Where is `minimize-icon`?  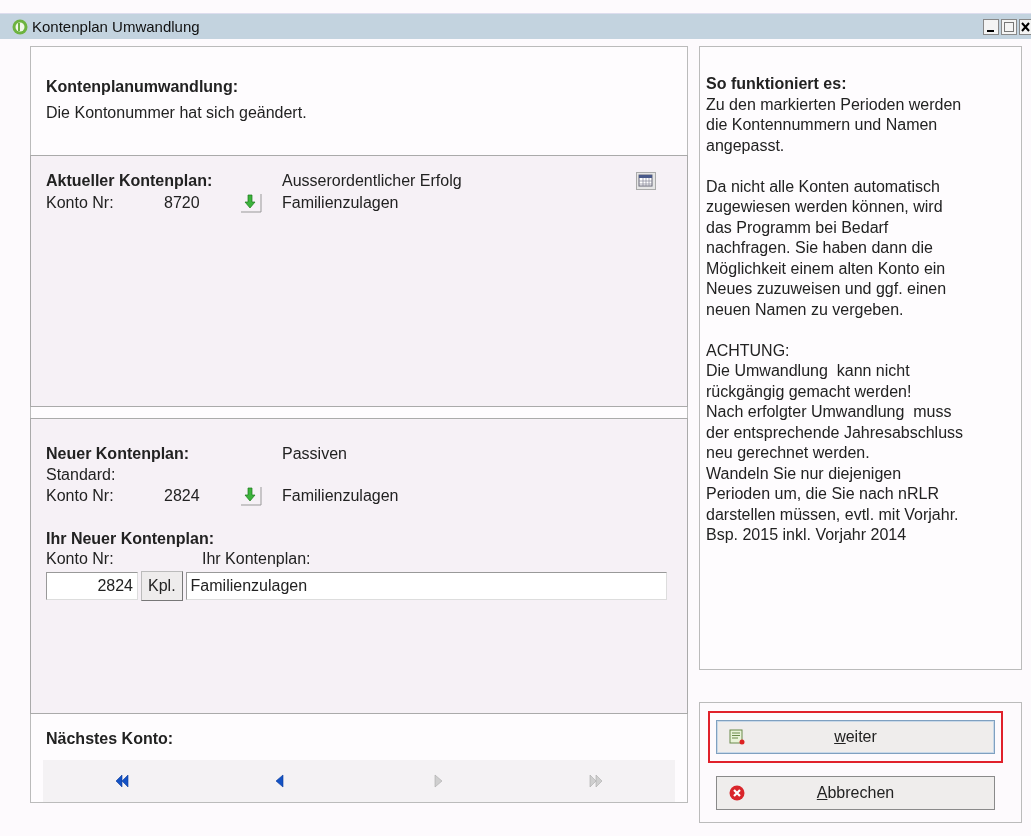 minimize-icon is located at coordinates (991, 26).